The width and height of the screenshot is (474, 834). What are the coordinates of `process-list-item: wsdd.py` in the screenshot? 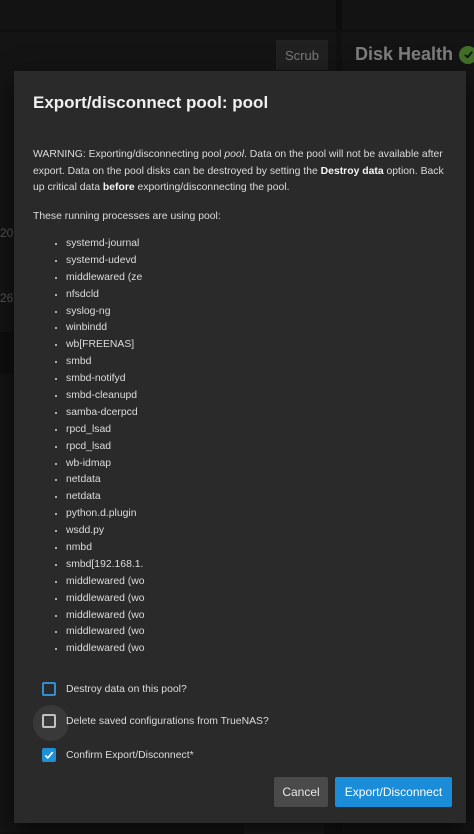 It's located at (105, 531).